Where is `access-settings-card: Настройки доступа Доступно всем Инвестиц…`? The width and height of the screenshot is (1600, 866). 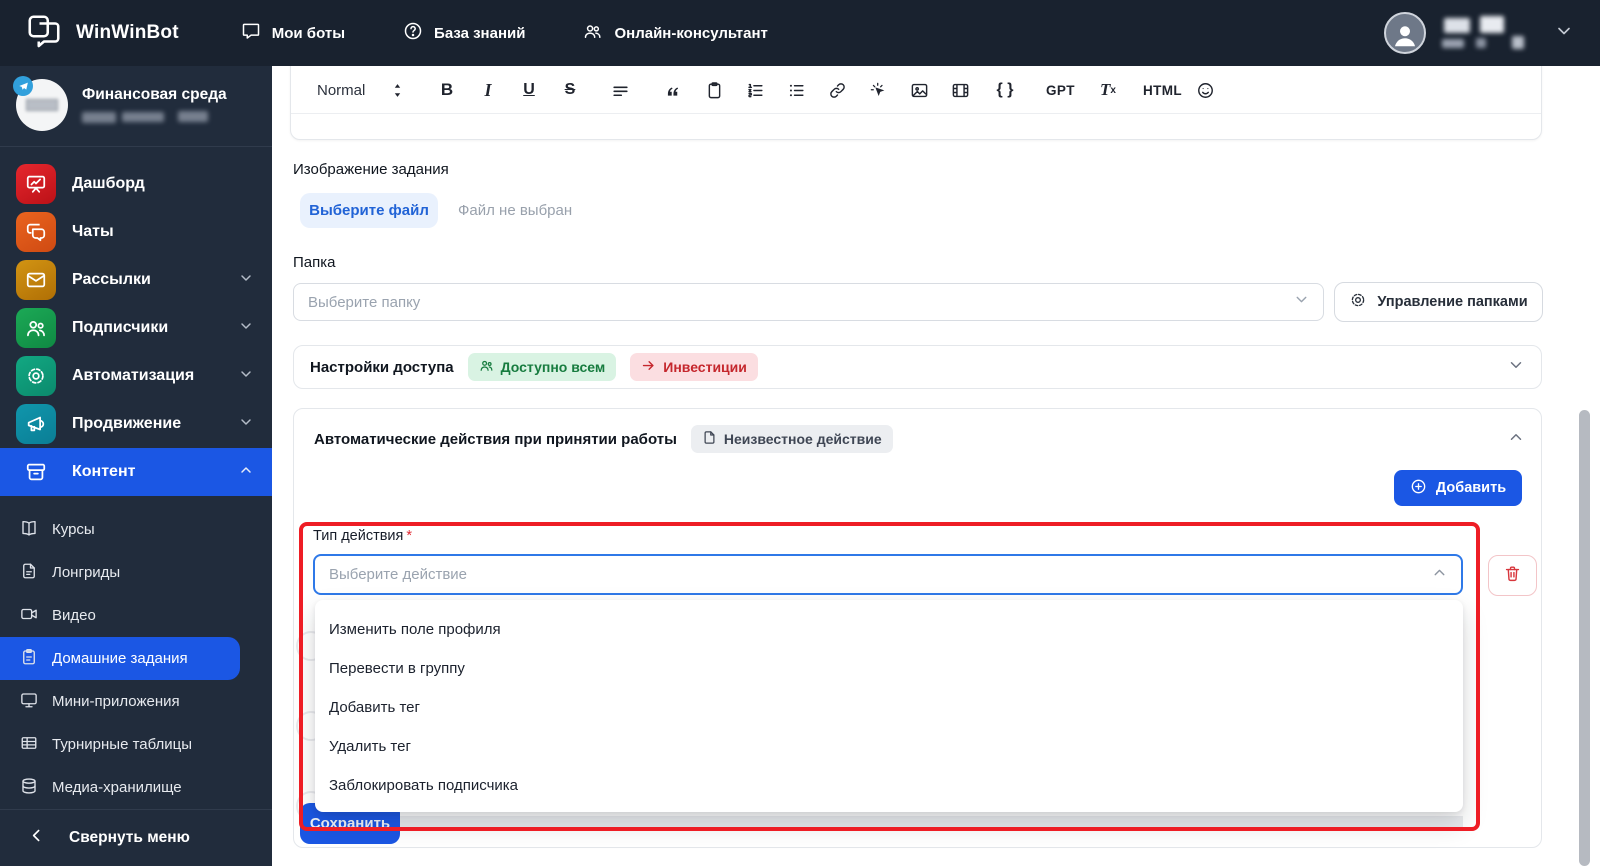 access-settings-card: Настройки доступа Доступно всем Инвестиц… is located at coordinates (917, 367).